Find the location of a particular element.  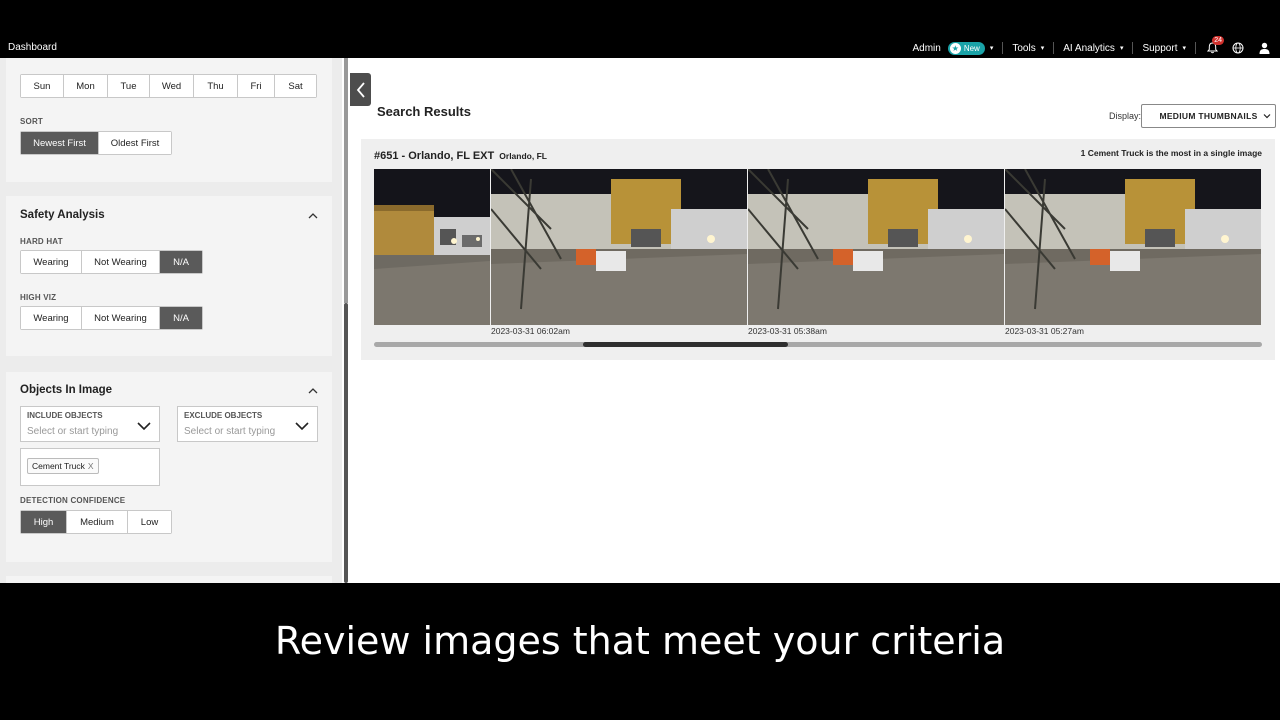

thumbnail-timestamp: 2023-03-31 05:38am is located at coordinates (787, 331).